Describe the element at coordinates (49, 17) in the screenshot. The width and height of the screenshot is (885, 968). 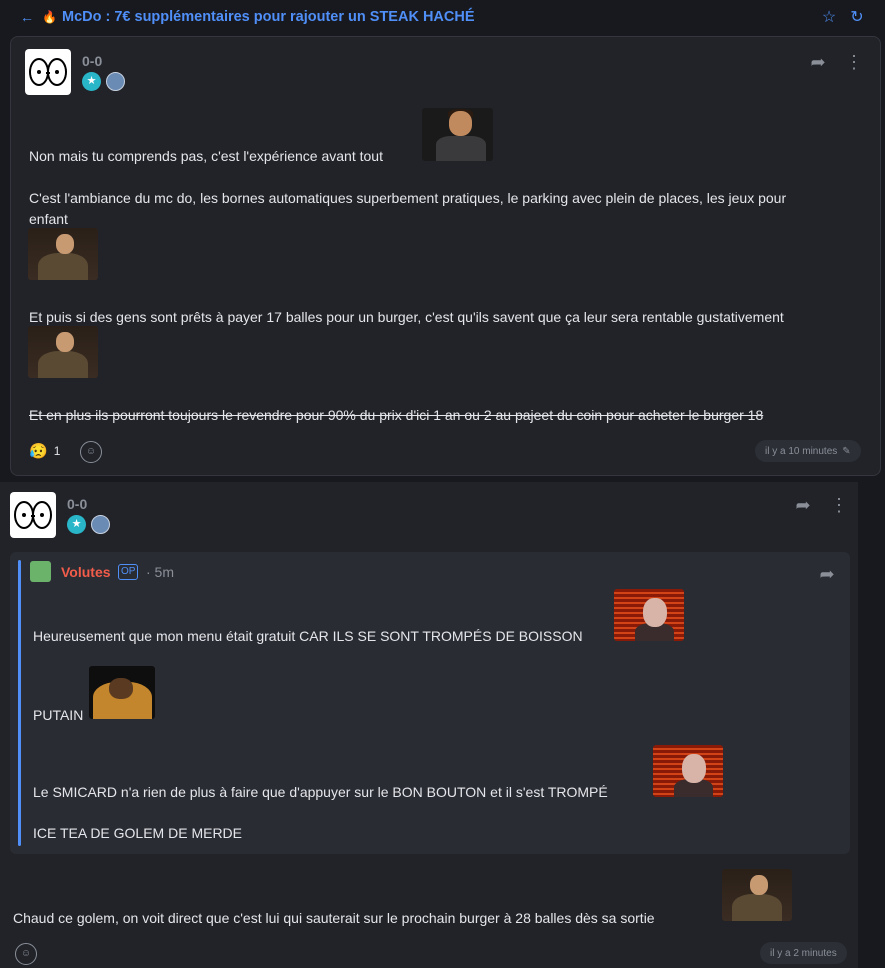
I see `fire-icon: 🔥` at that location.